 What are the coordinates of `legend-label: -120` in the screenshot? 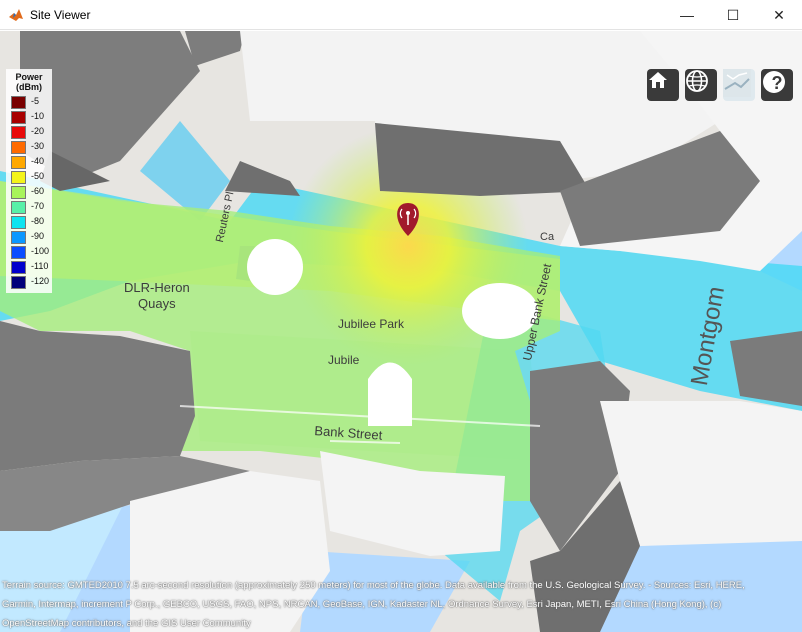 It's located at (40, 281).